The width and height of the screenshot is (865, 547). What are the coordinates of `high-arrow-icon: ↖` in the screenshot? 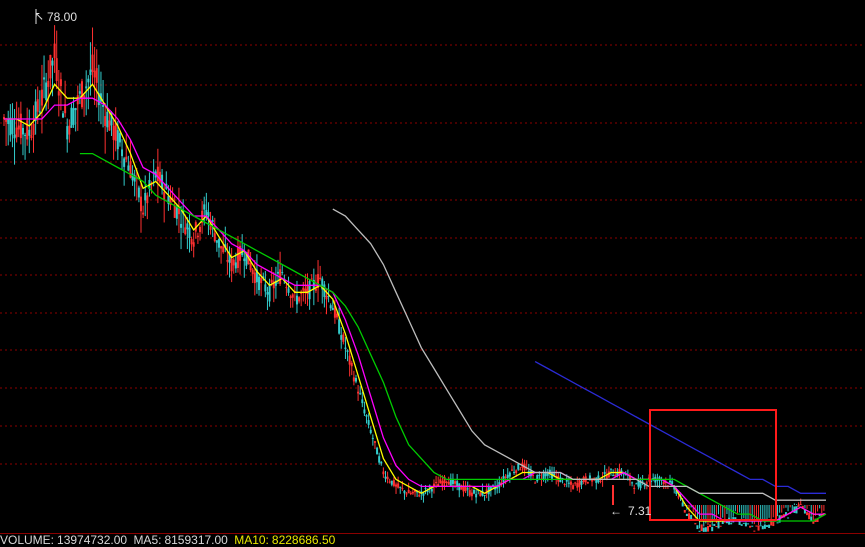 It's located at (39, 16).